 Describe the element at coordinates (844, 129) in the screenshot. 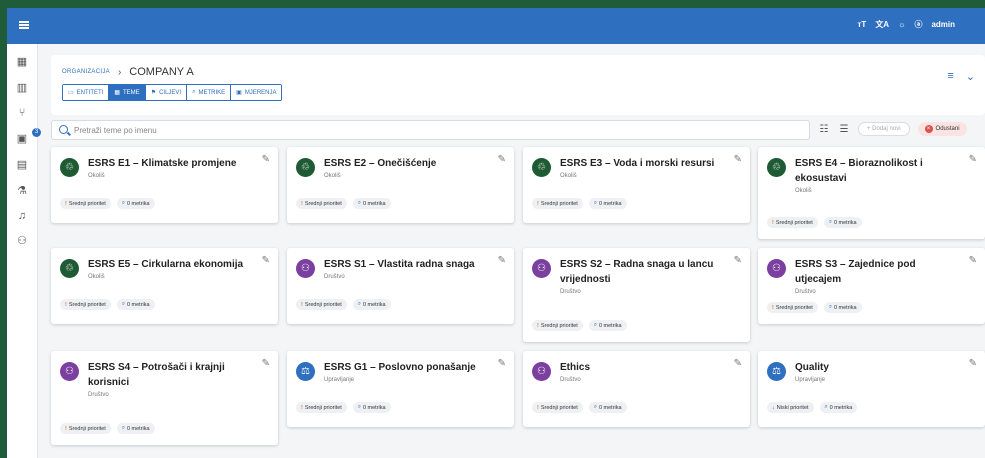

I see `sort-icon: ☰` at that location.